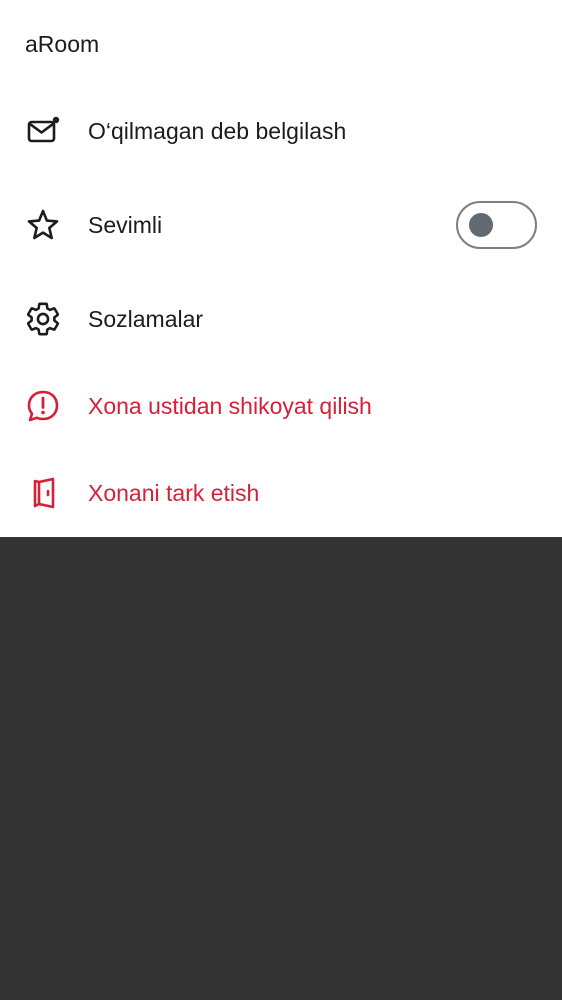  What do you see at coordinates (174, 493) in the screenshot?
I see `leave-room-label: Xonani tark etish` at bounding box center [174, 493].